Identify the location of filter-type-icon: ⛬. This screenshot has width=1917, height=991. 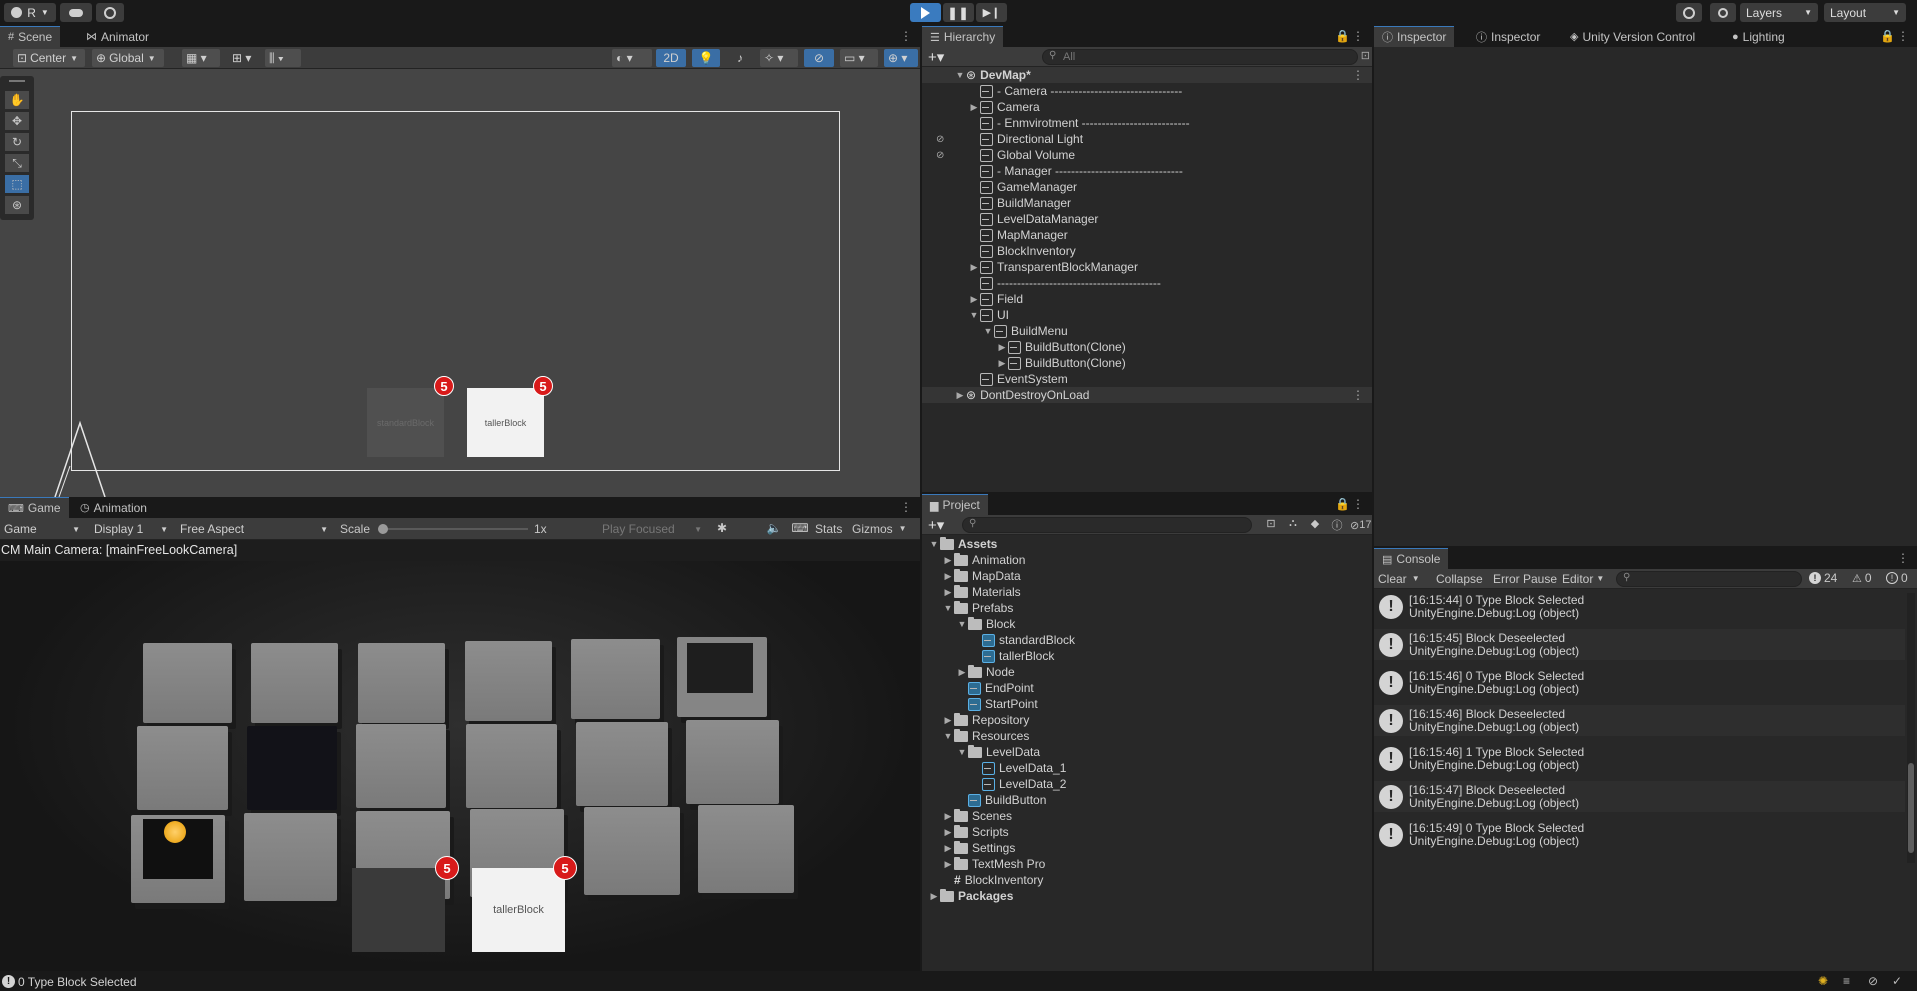
(1293, 523).